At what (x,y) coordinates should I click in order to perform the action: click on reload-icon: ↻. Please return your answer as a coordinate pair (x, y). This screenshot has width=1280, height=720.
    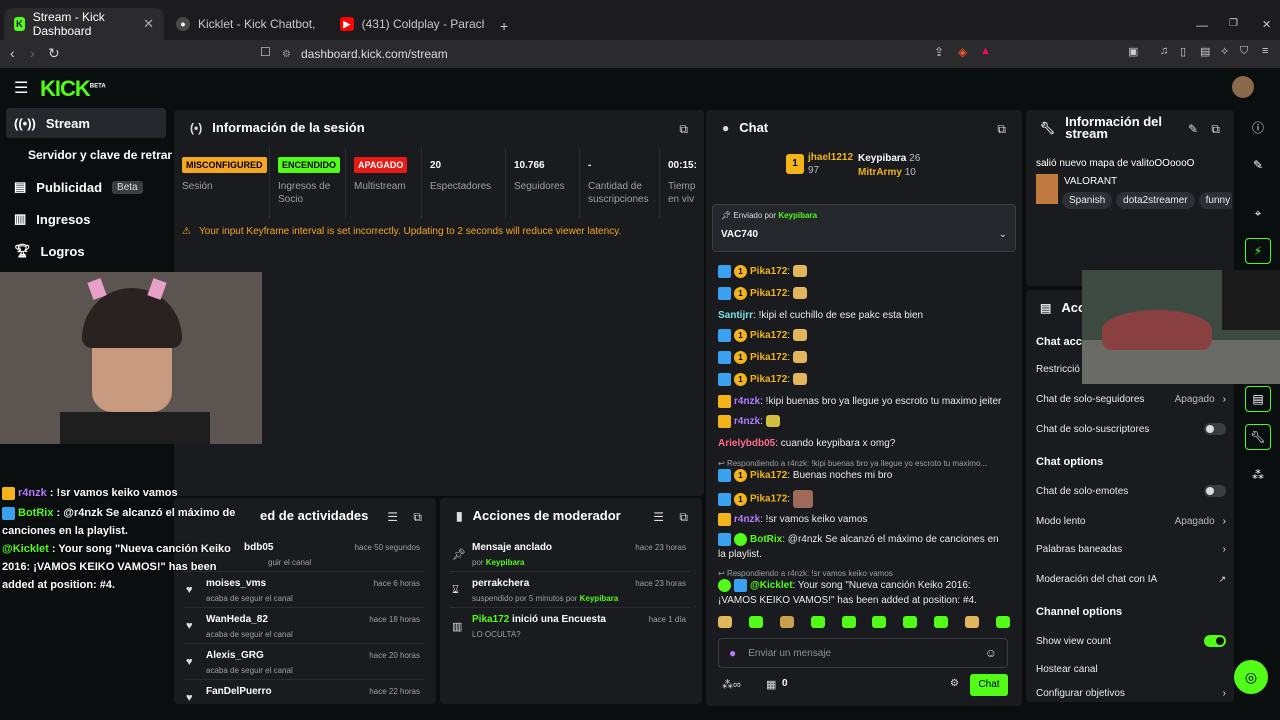
    Looking at the image, I should click on (54, 53).